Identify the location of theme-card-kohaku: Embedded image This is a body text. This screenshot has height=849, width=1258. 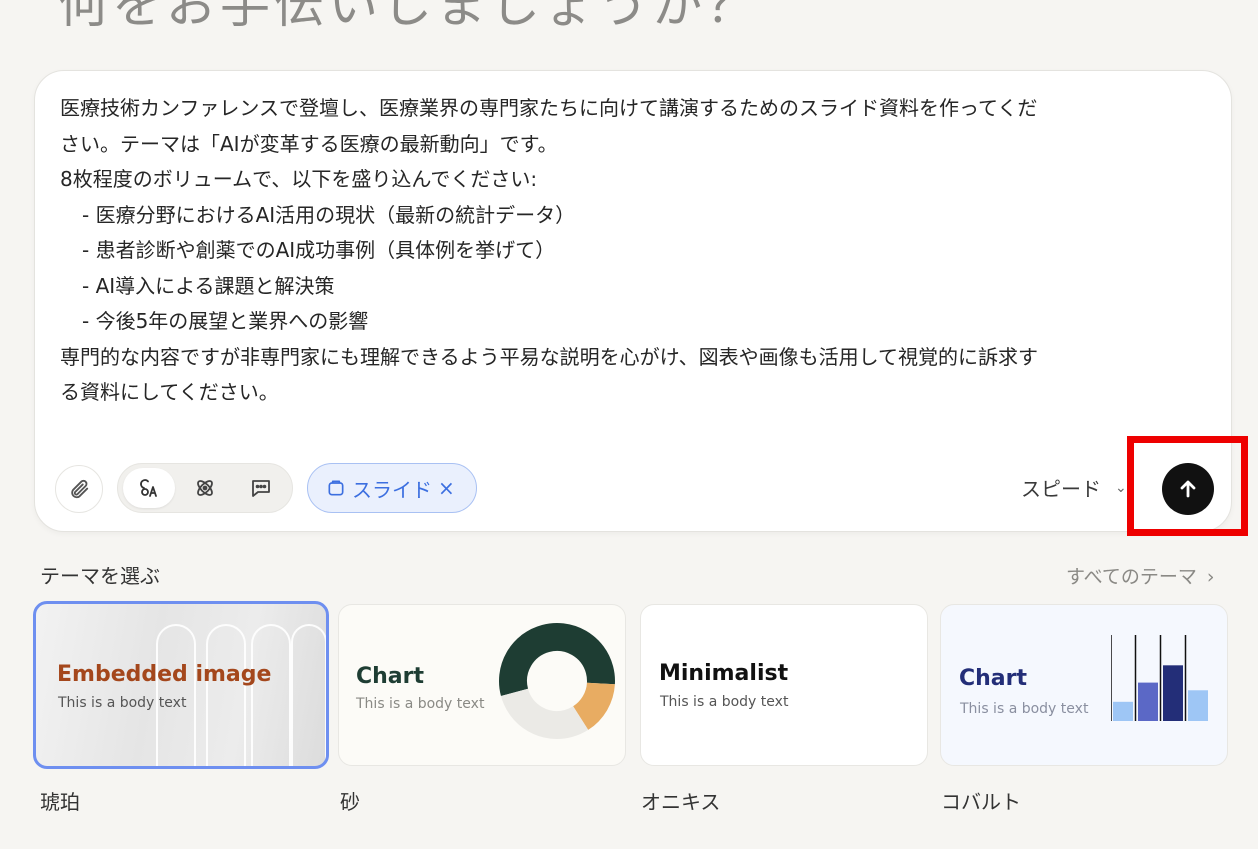
(181, 685).